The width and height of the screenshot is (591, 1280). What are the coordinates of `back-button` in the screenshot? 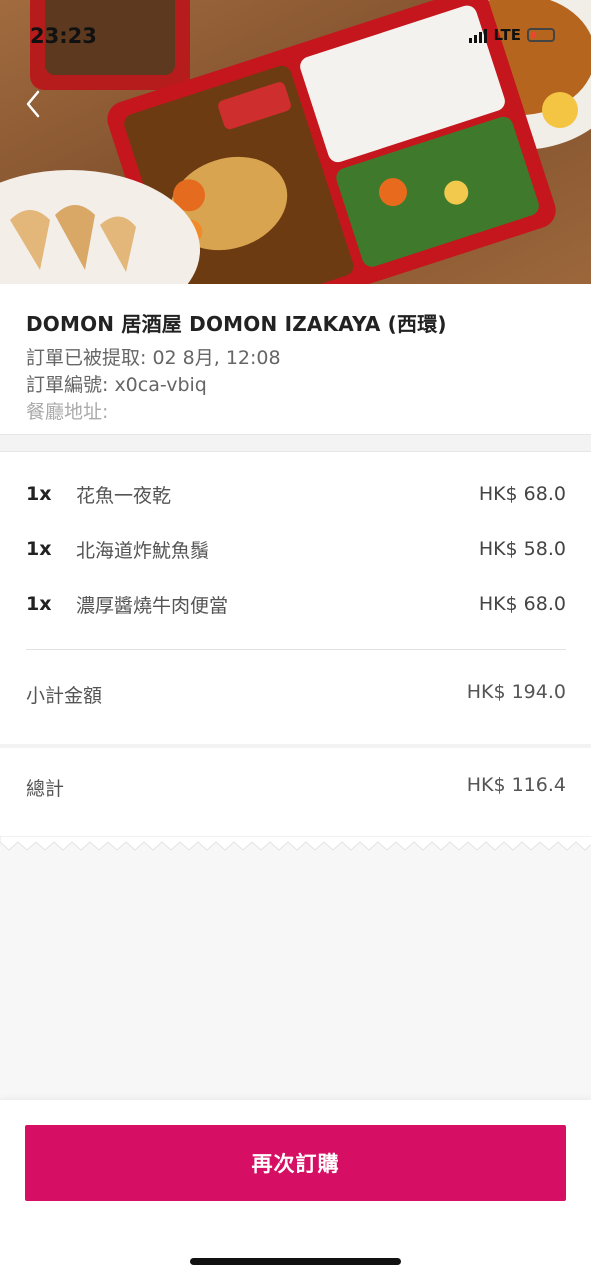 It's located at (33, 104).